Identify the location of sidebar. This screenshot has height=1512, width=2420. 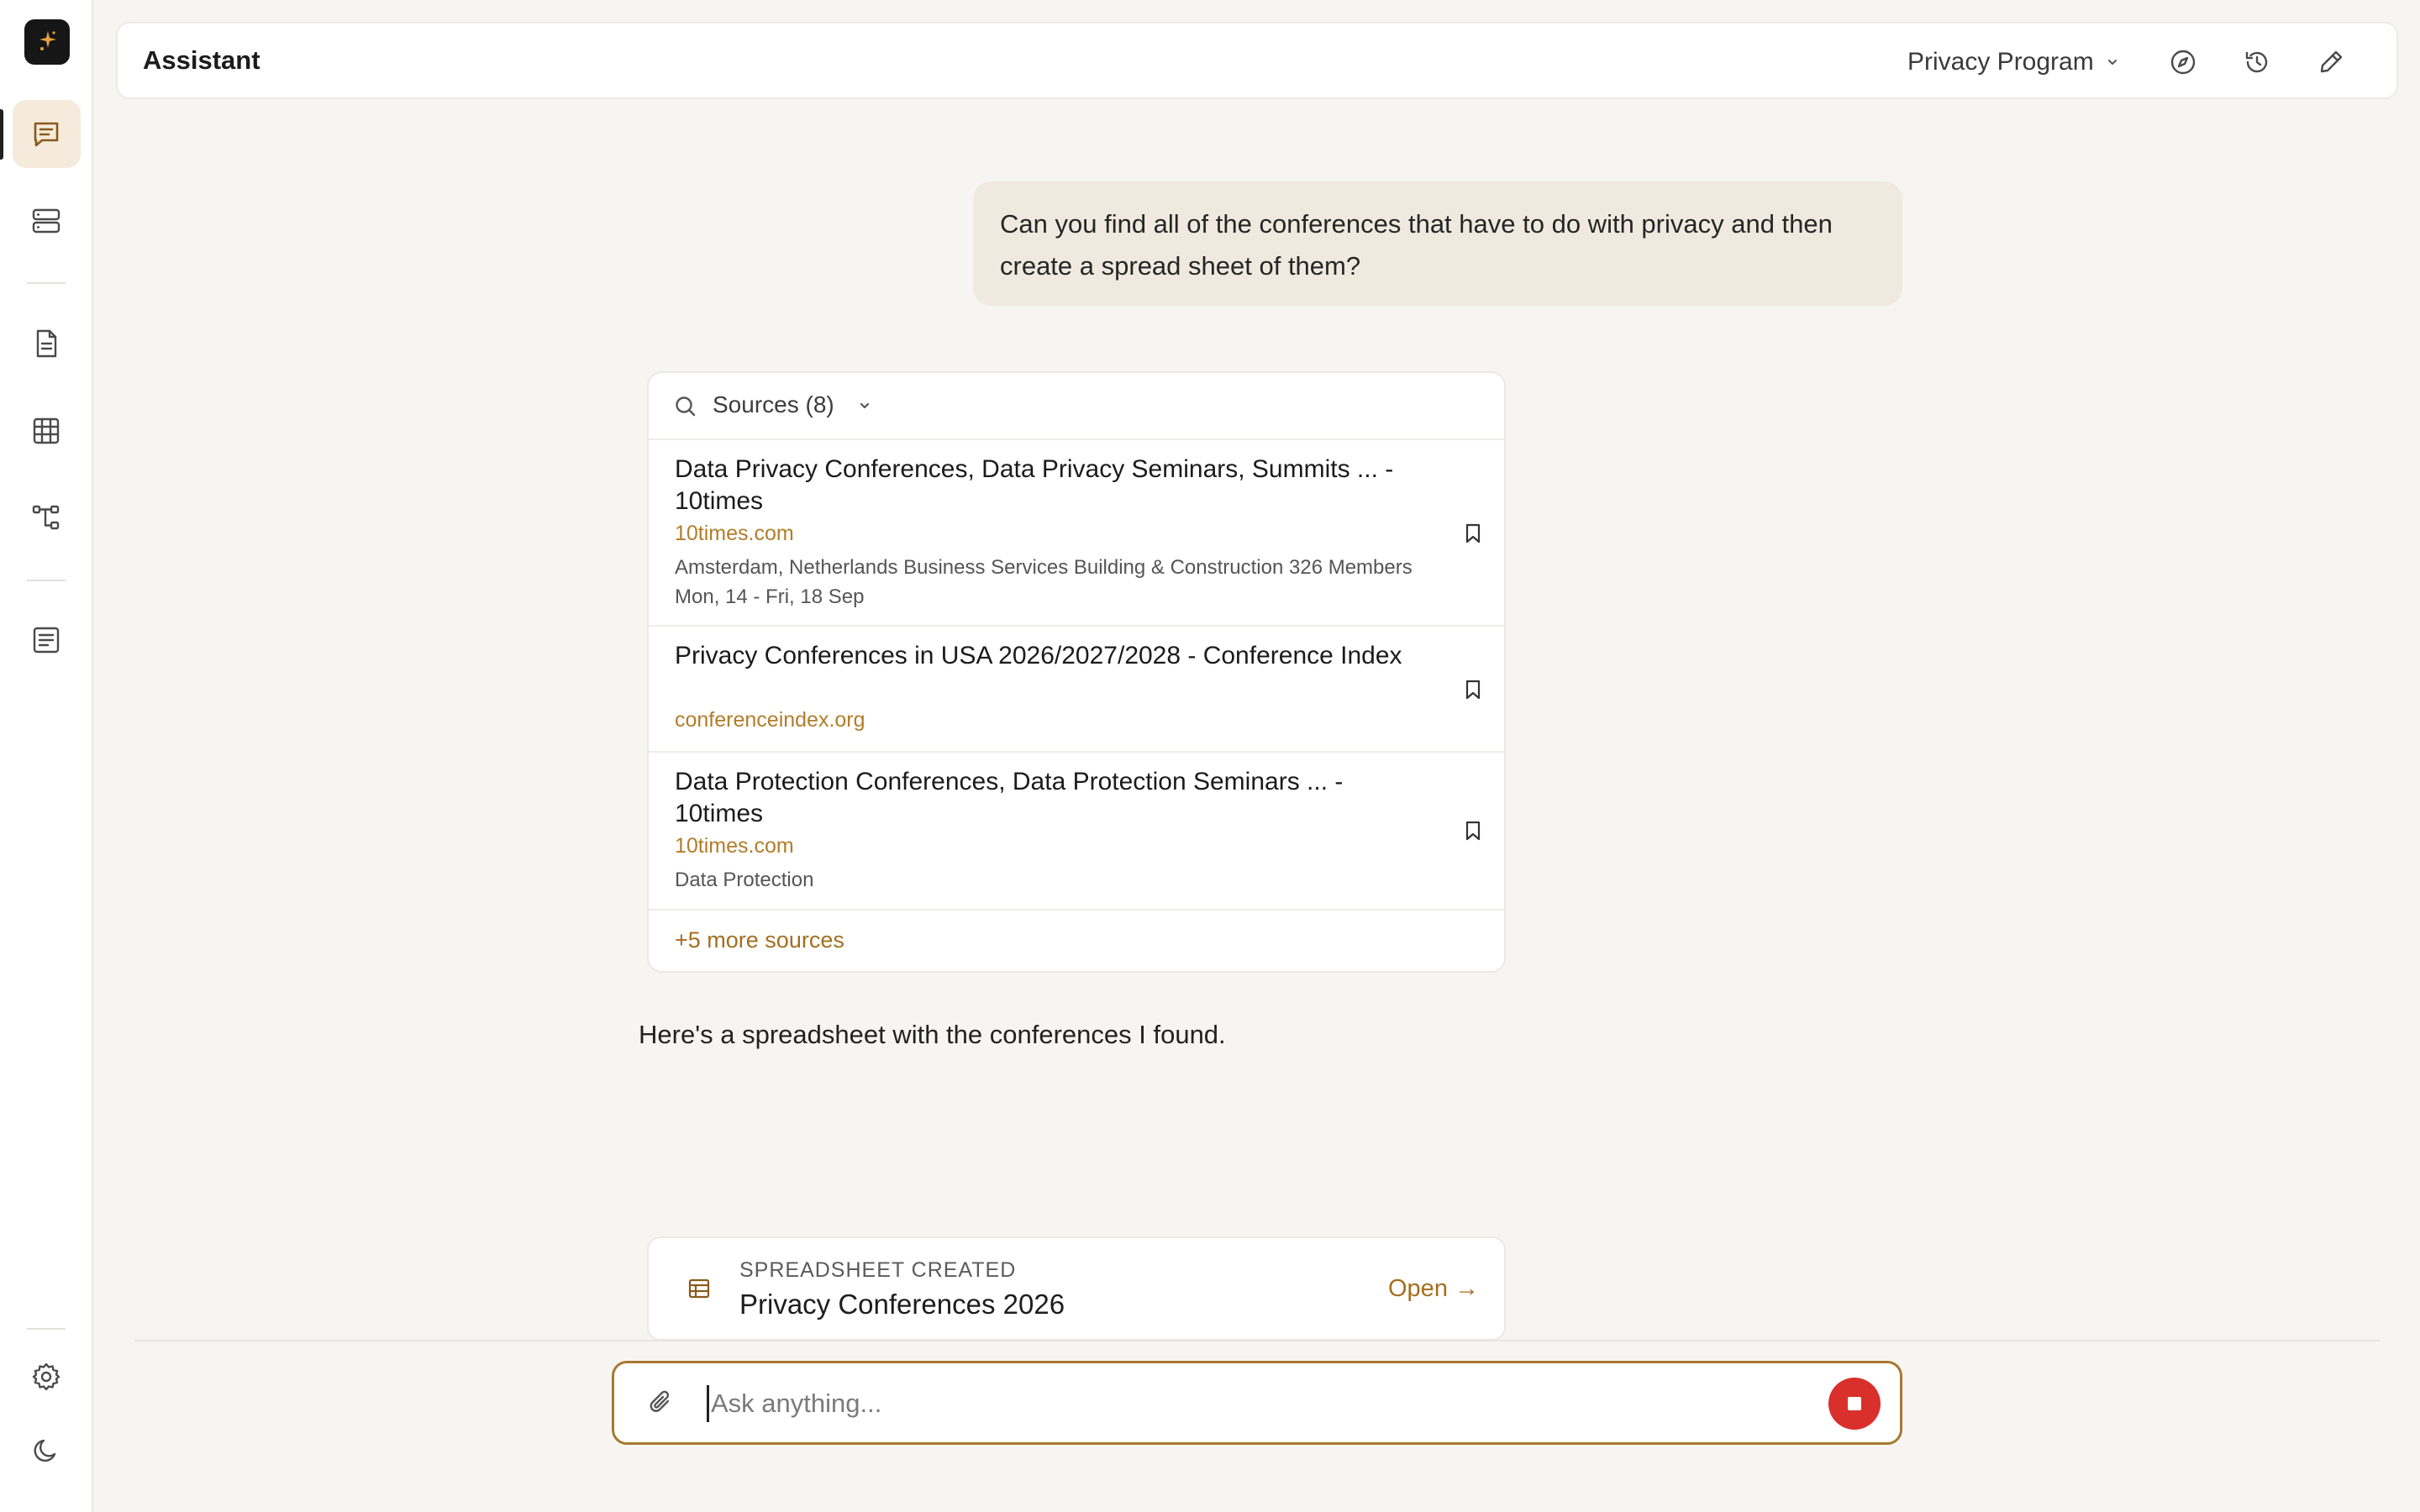
(46, 756).